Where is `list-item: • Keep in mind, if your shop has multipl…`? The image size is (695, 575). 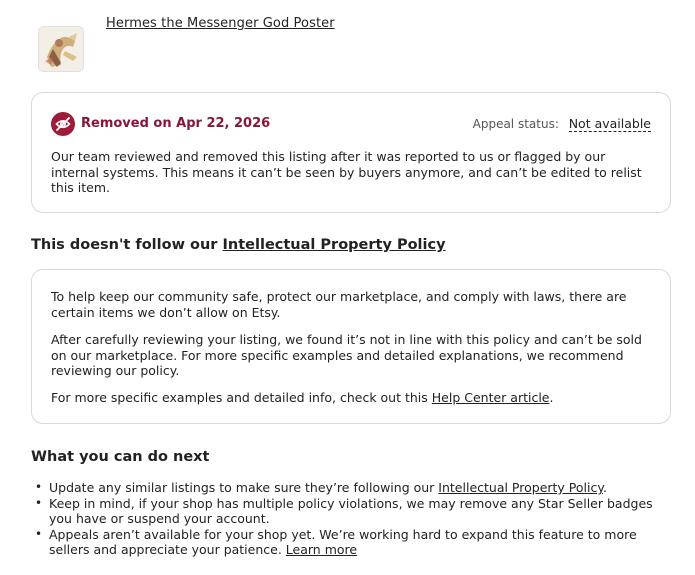 list-item: • Keep in mind, if your shop has multipl… is located at coordinates (353, 511).